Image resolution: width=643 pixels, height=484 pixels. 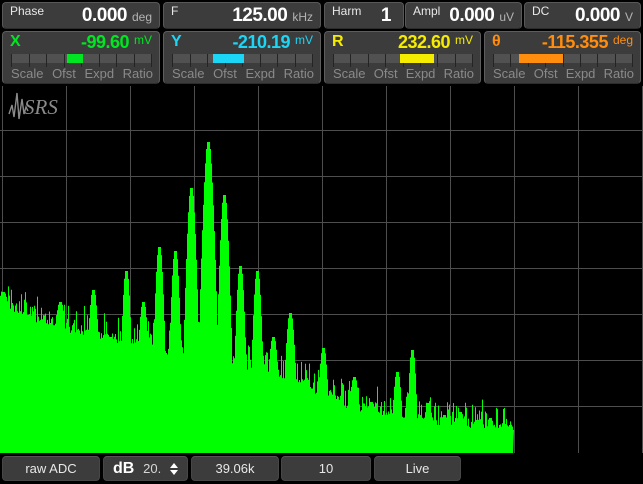 What do you see at coordinates (152, 468) in the screenshot?
I see `db-value: 20.` at bounding box center [152, 468].